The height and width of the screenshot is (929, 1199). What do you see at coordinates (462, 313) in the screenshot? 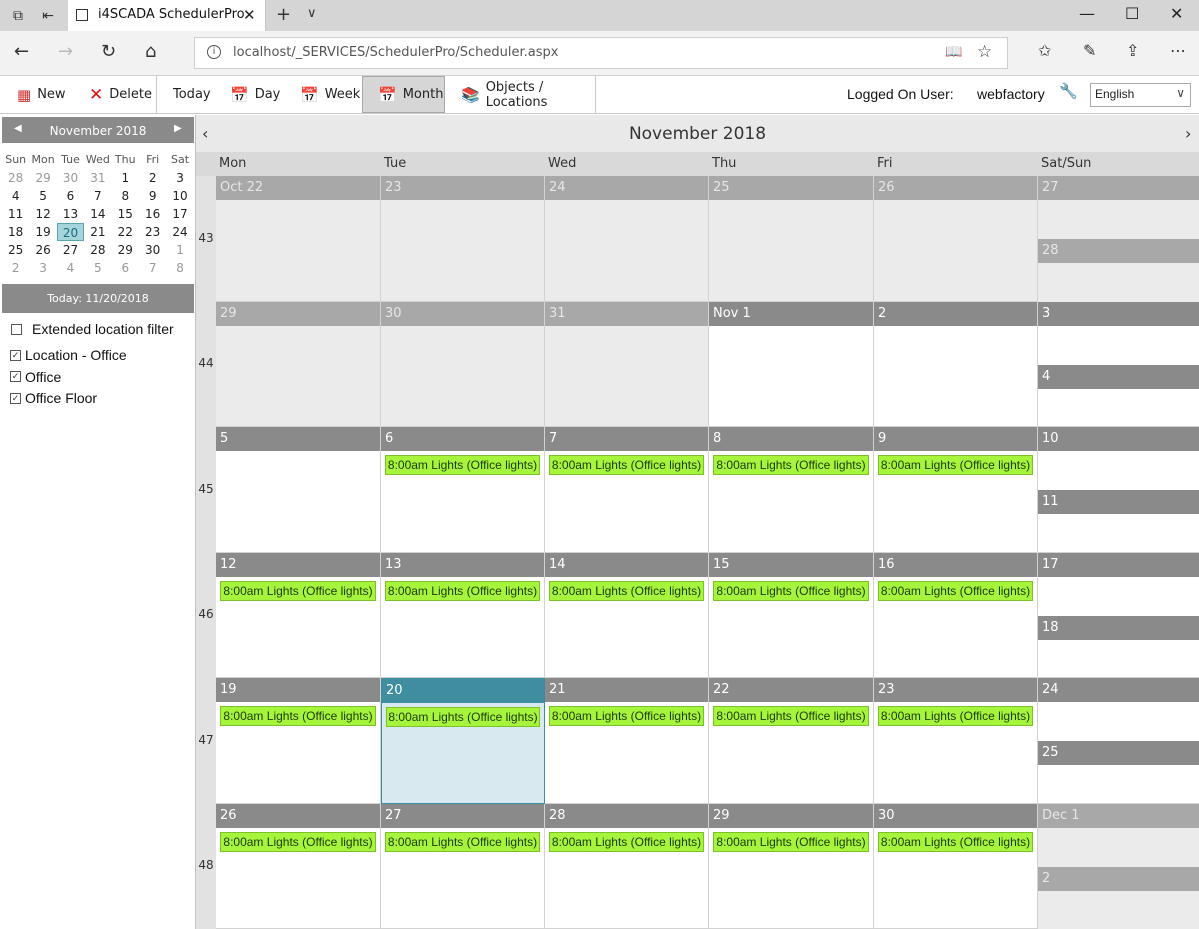
I see `day-number: 30` at bounding box center [462, 313].